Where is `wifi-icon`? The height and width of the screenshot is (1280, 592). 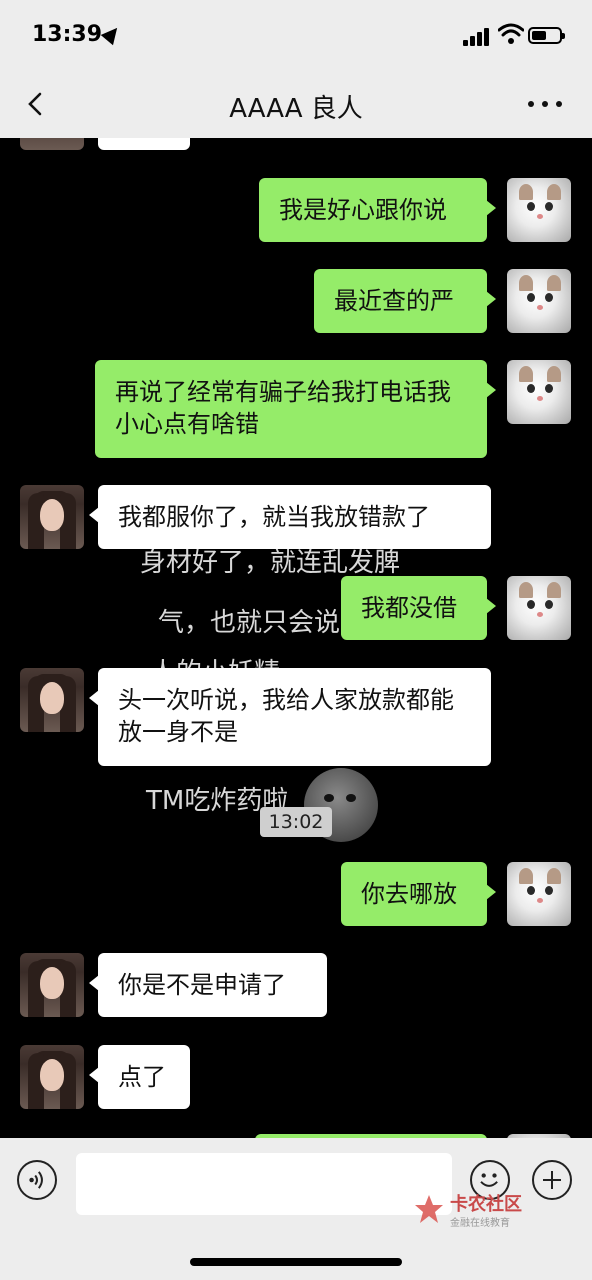
wifi-icon is located at coordinates (511, 33).